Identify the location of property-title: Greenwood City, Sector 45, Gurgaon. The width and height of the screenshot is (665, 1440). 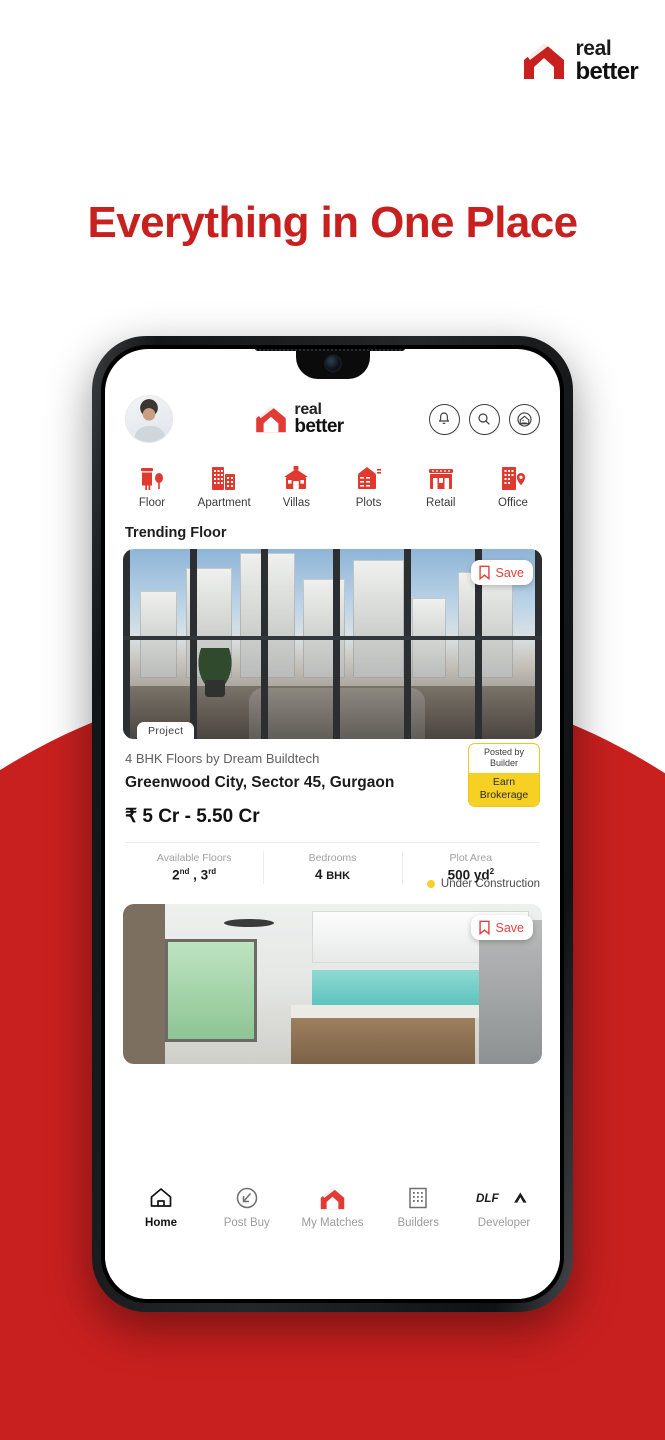
(260, 782).